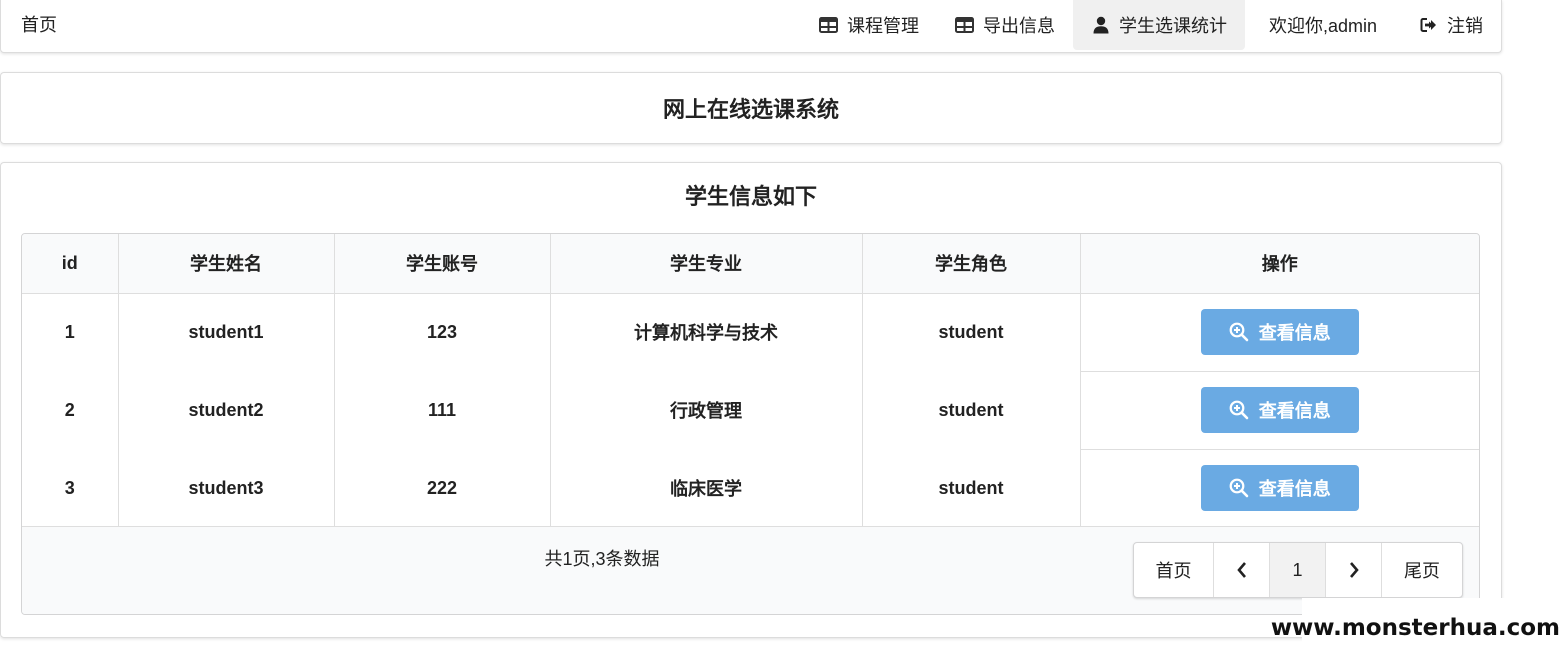 This screenshot has width=1562, height=658. I want to click on cell-account: 123, so click(441, 332).